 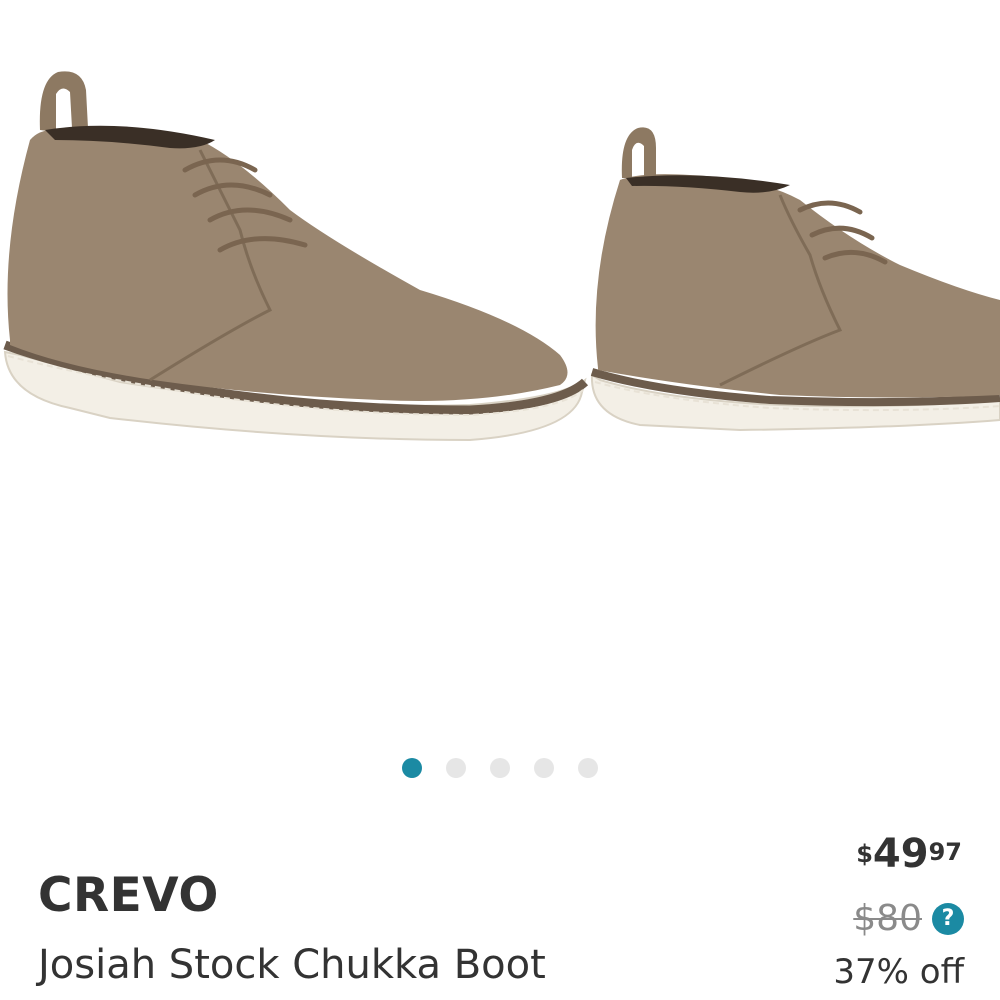 What do you see at coordinates (292, 965) in the screenshot?
I see `product-title: Josiah Stock Chukka Boot` at bounding box center [292, 965].